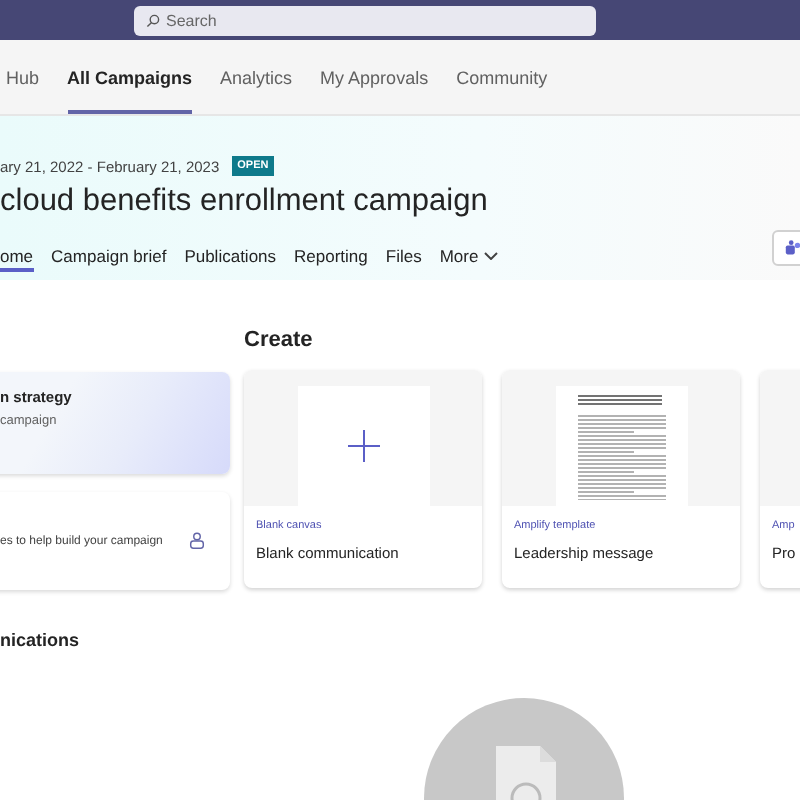 This screenshot has height=800, width=800. I want to click on search-field: Search, so click(365, 20).